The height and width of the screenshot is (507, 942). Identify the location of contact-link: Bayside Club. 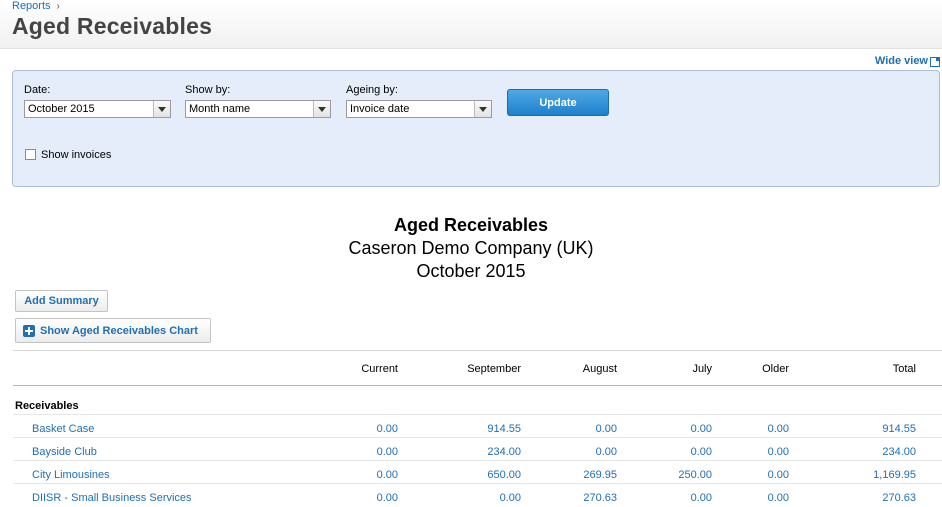
(64, 452).